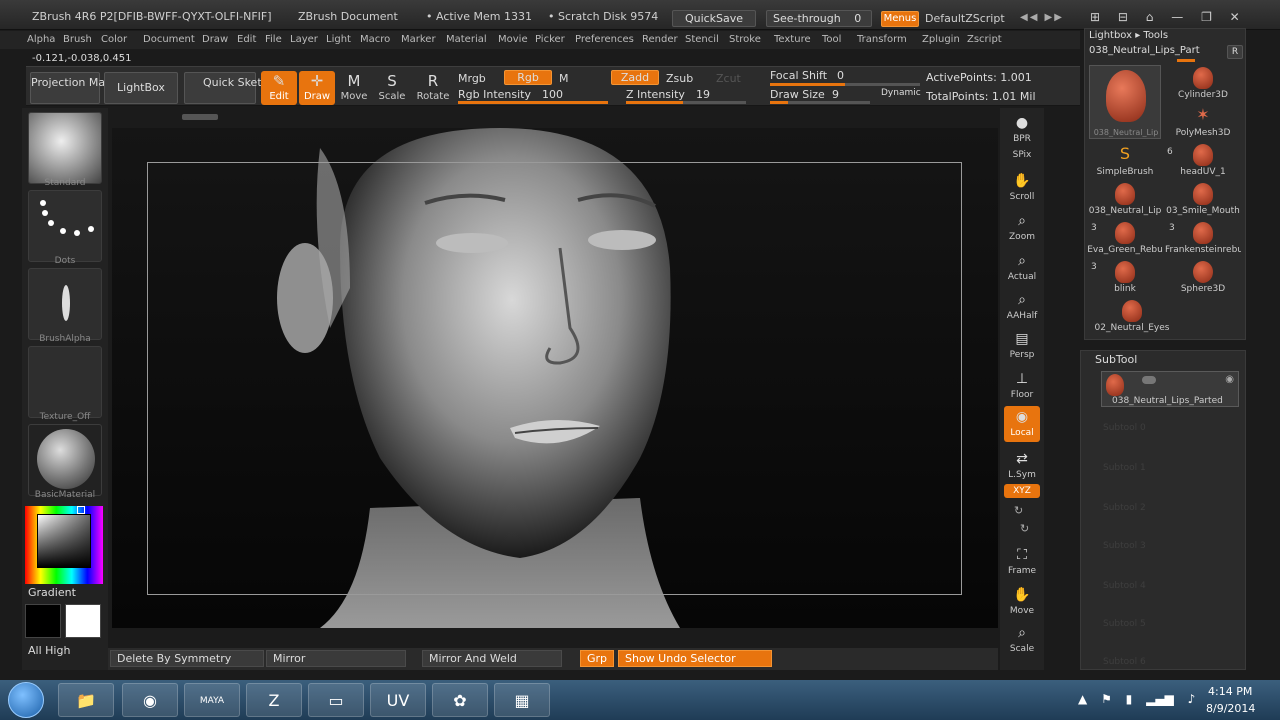 The width and height of the screenshot is (1280, 720). What do you see at coordinates (820, 102) in the screenshot?
I see `draw-size-slider` at bounding box center [820, 102].